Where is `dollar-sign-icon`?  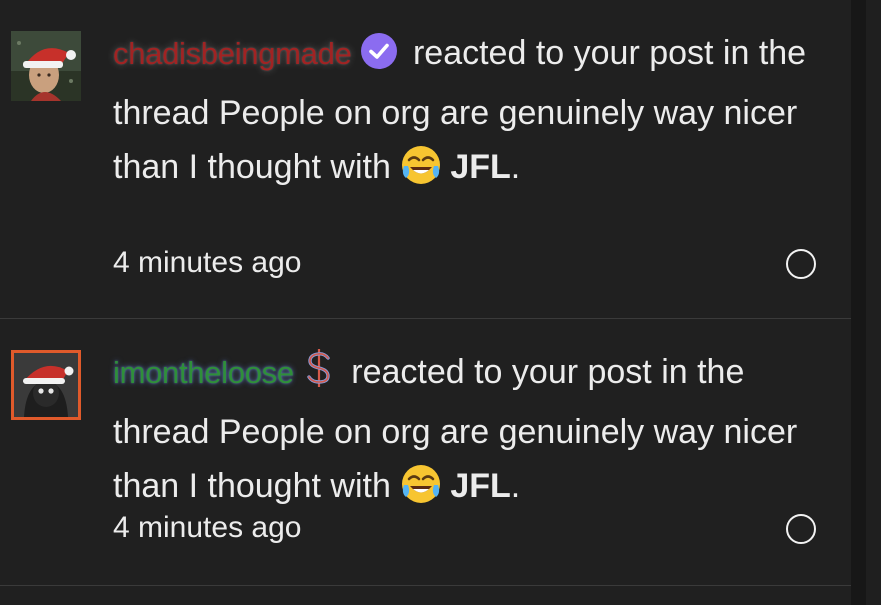 dollar-sign-icon is located at coordinates (319, 376).